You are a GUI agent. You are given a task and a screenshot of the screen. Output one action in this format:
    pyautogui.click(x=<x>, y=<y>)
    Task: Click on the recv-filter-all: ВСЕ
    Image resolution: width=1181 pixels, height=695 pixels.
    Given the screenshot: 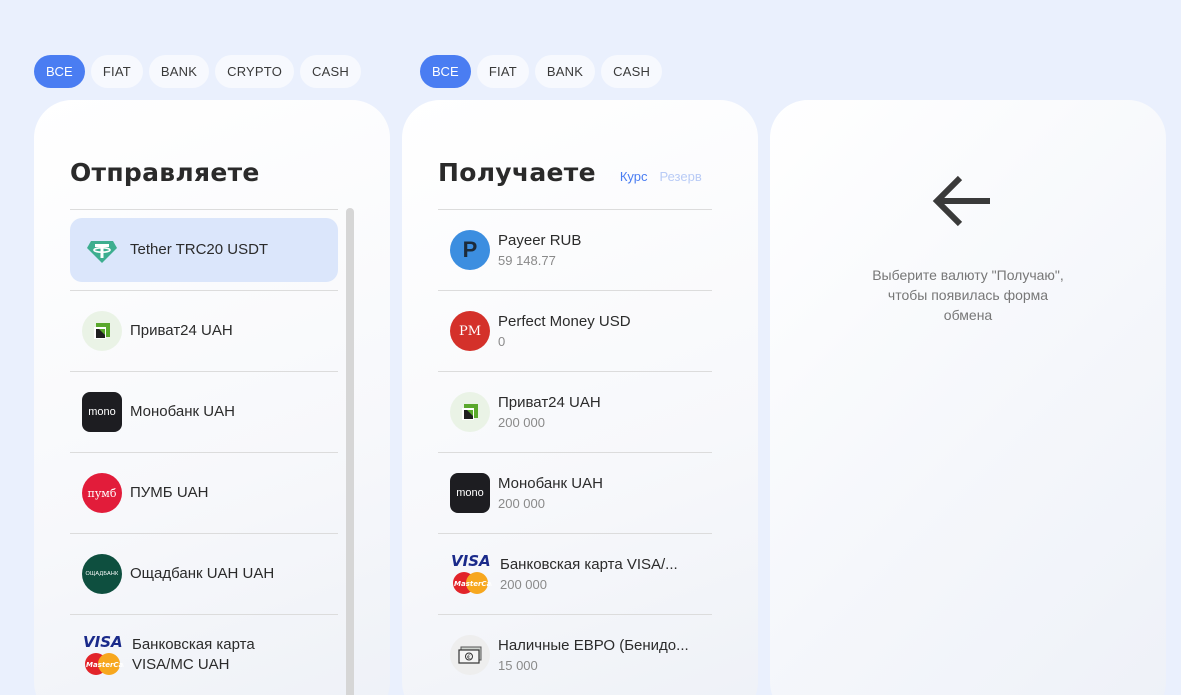 What is the action you would take?
    pyautogui.click(x=445, y=71)
    